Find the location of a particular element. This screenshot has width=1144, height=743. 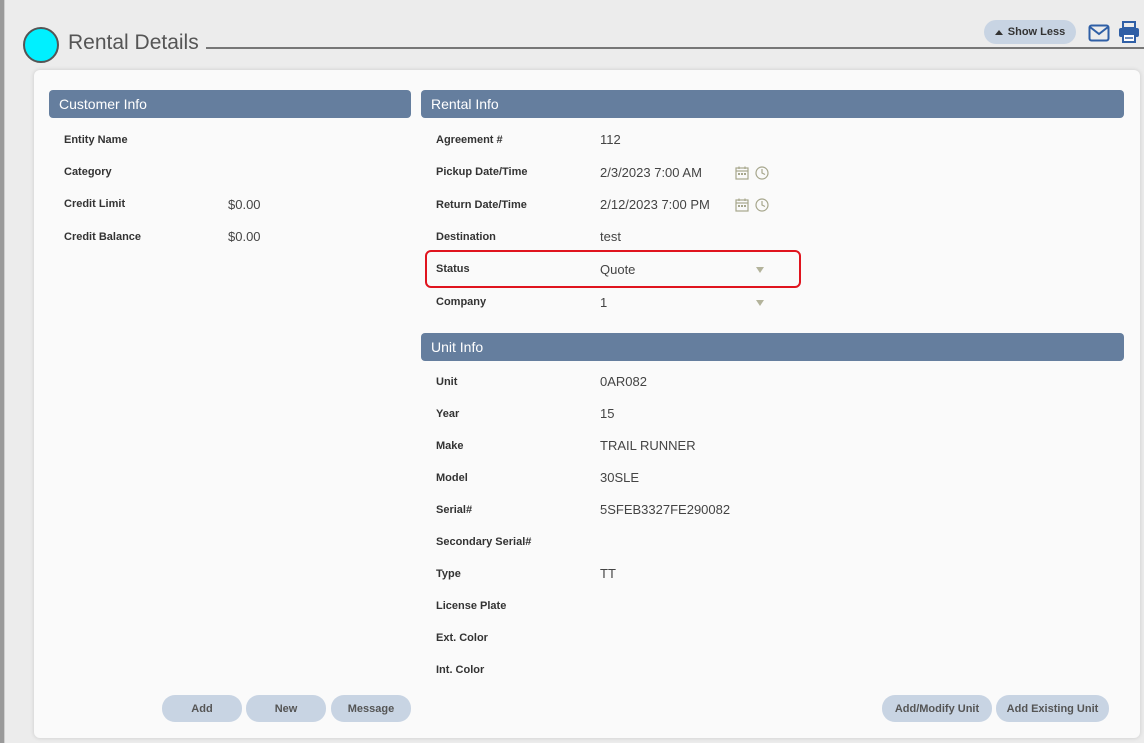

agreement-label: Agreement # is located at coordinates (469, 140).